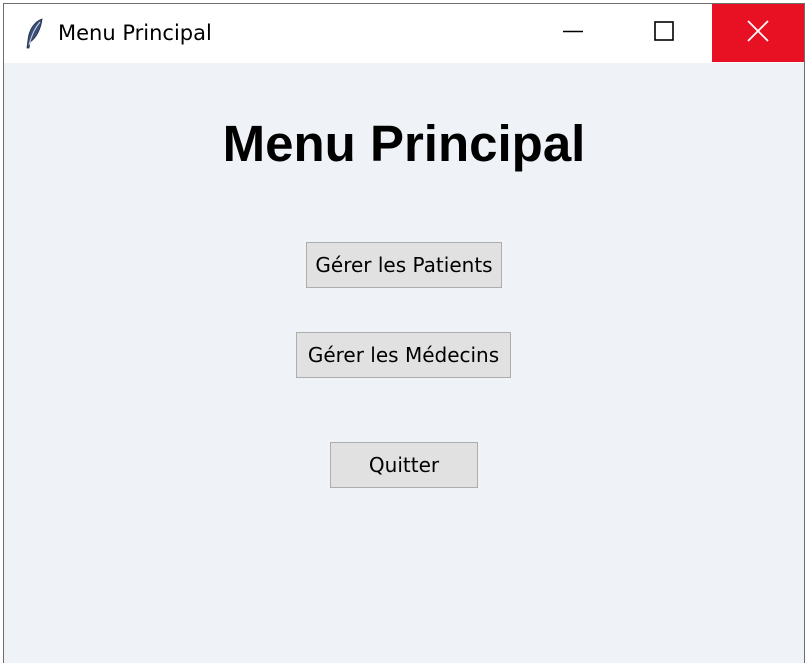 The image size is (807, 663). What do you see at coordinates (403, 355) in the screenshot?
I see `manage-doctors-button: Gérer les Médecins` at bounding box center [403, 355].